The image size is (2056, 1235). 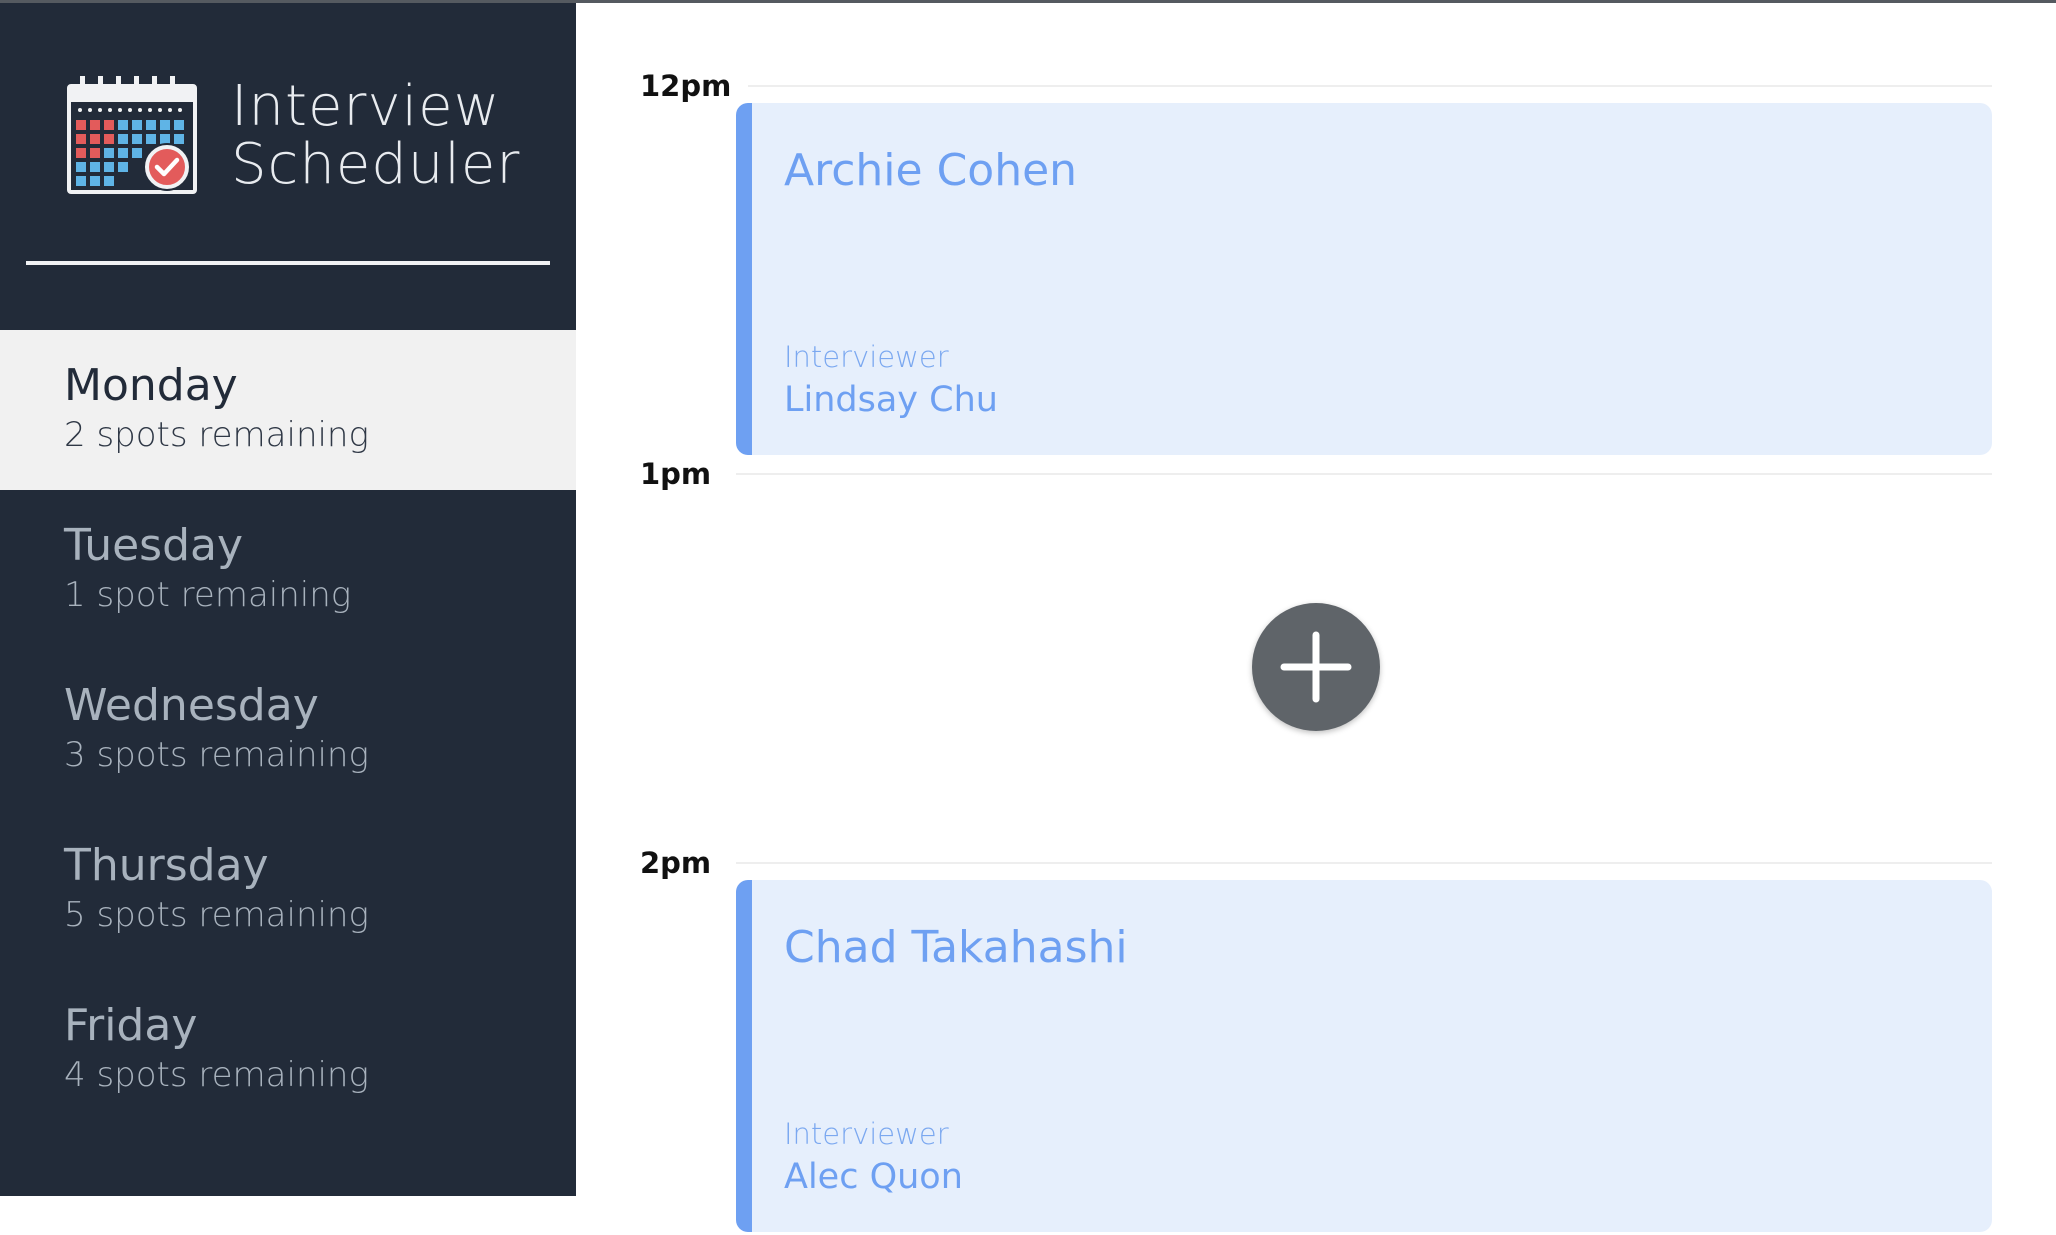 What do you see at coordinates (216, 435) in the screenshot?
I see `day-spots-remaining: 2 spots remaining` at bounding box center [216, 435].